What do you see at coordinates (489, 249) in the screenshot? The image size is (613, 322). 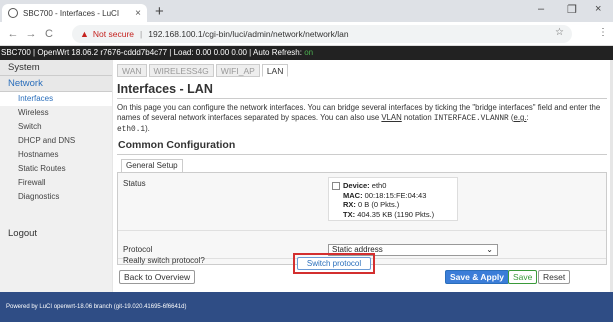 I see `chevron-down-icon: ⌄` at bounding box center [489, 249].